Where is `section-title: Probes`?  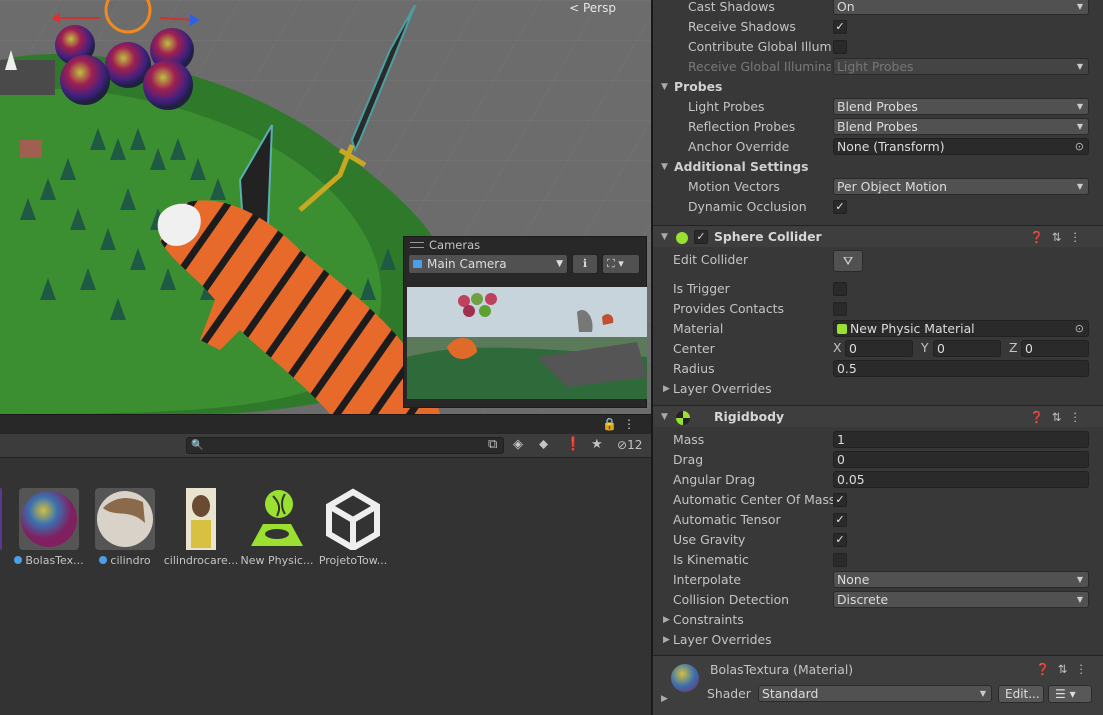
section-title: Probes is located at coordinates (698, 86).